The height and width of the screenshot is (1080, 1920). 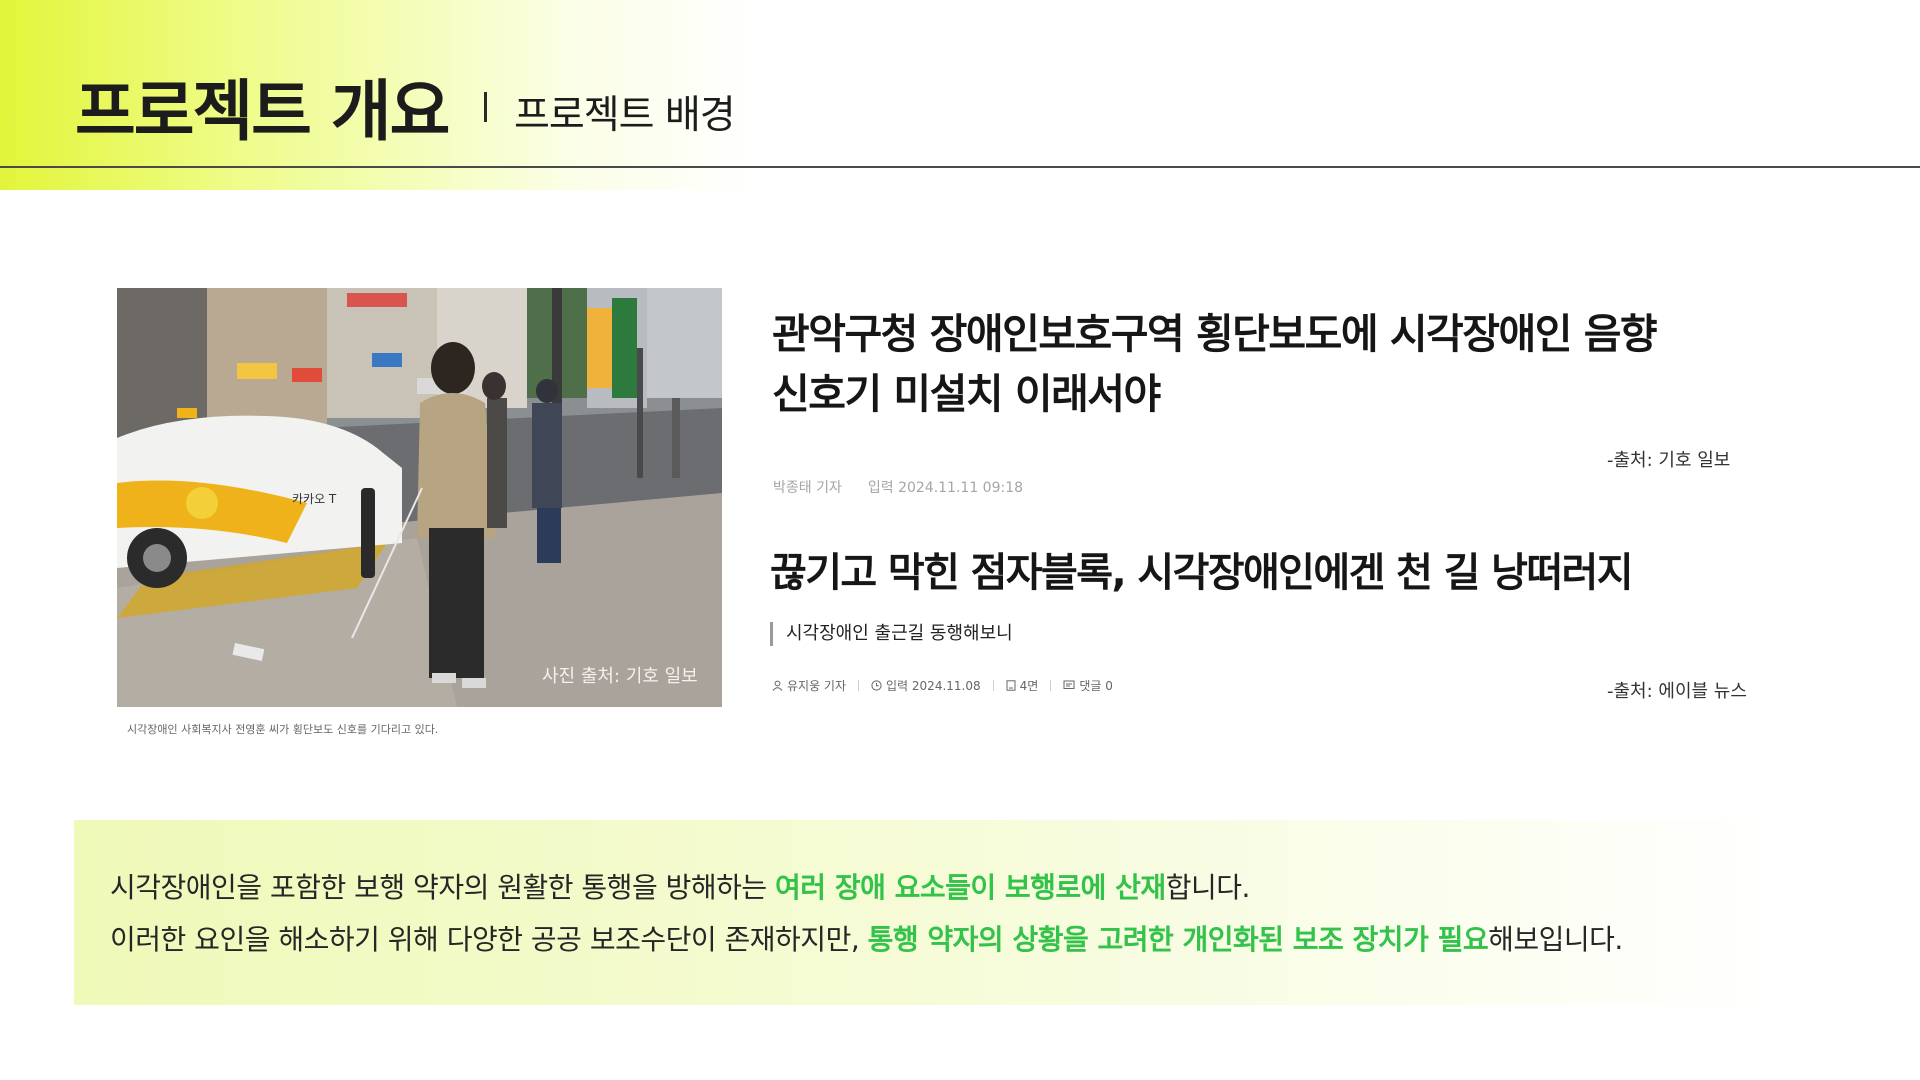 I want to click on article1-date: 입력 2024.11.11 09:18, so click(x=945, y=488).